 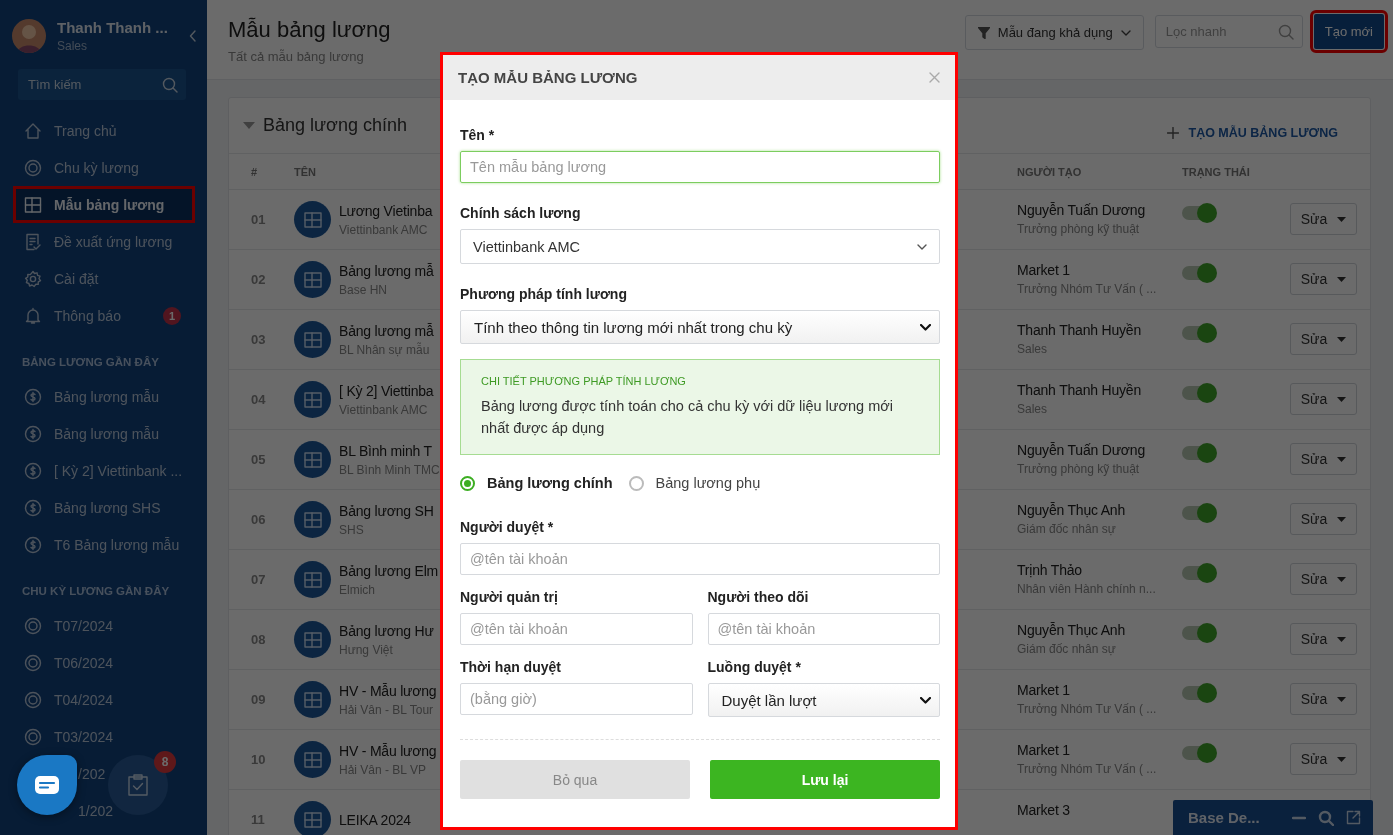 I want to click on coin-icon, so click(x=33, y=507).